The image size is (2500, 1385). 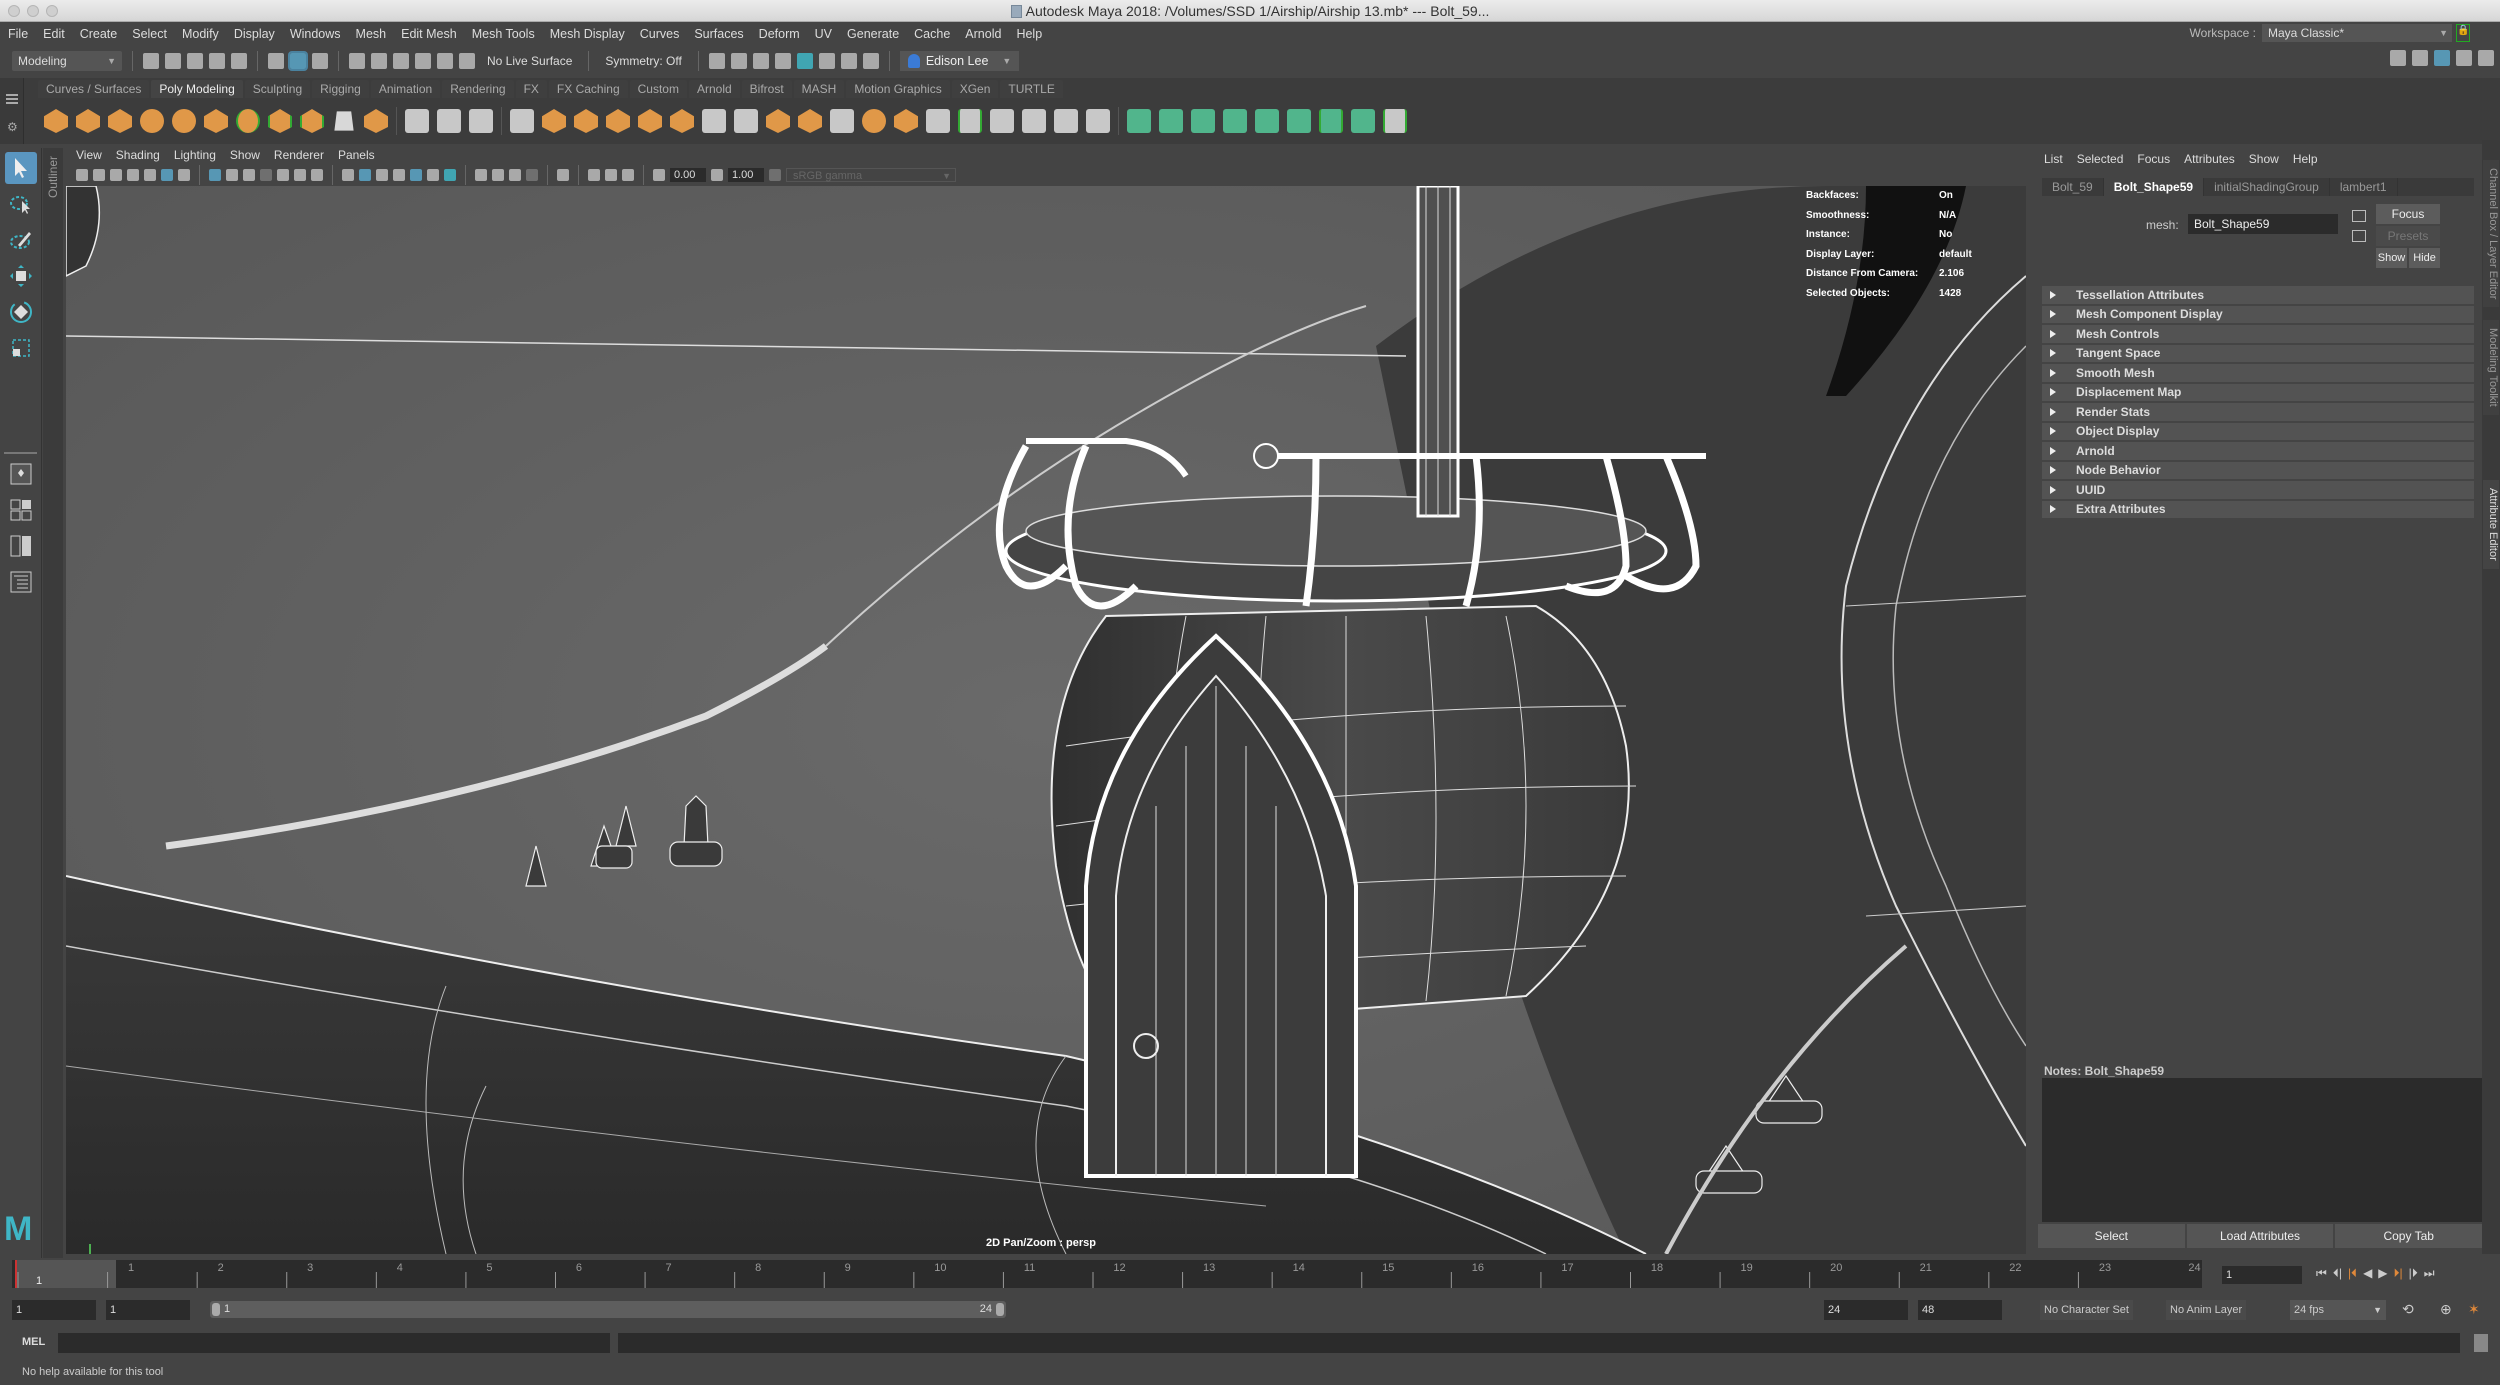 What do you see at coordinates (1866, 1310) in the screenshot?
I see `playback-end-field: 24` at bounding box center [1866, 1310].